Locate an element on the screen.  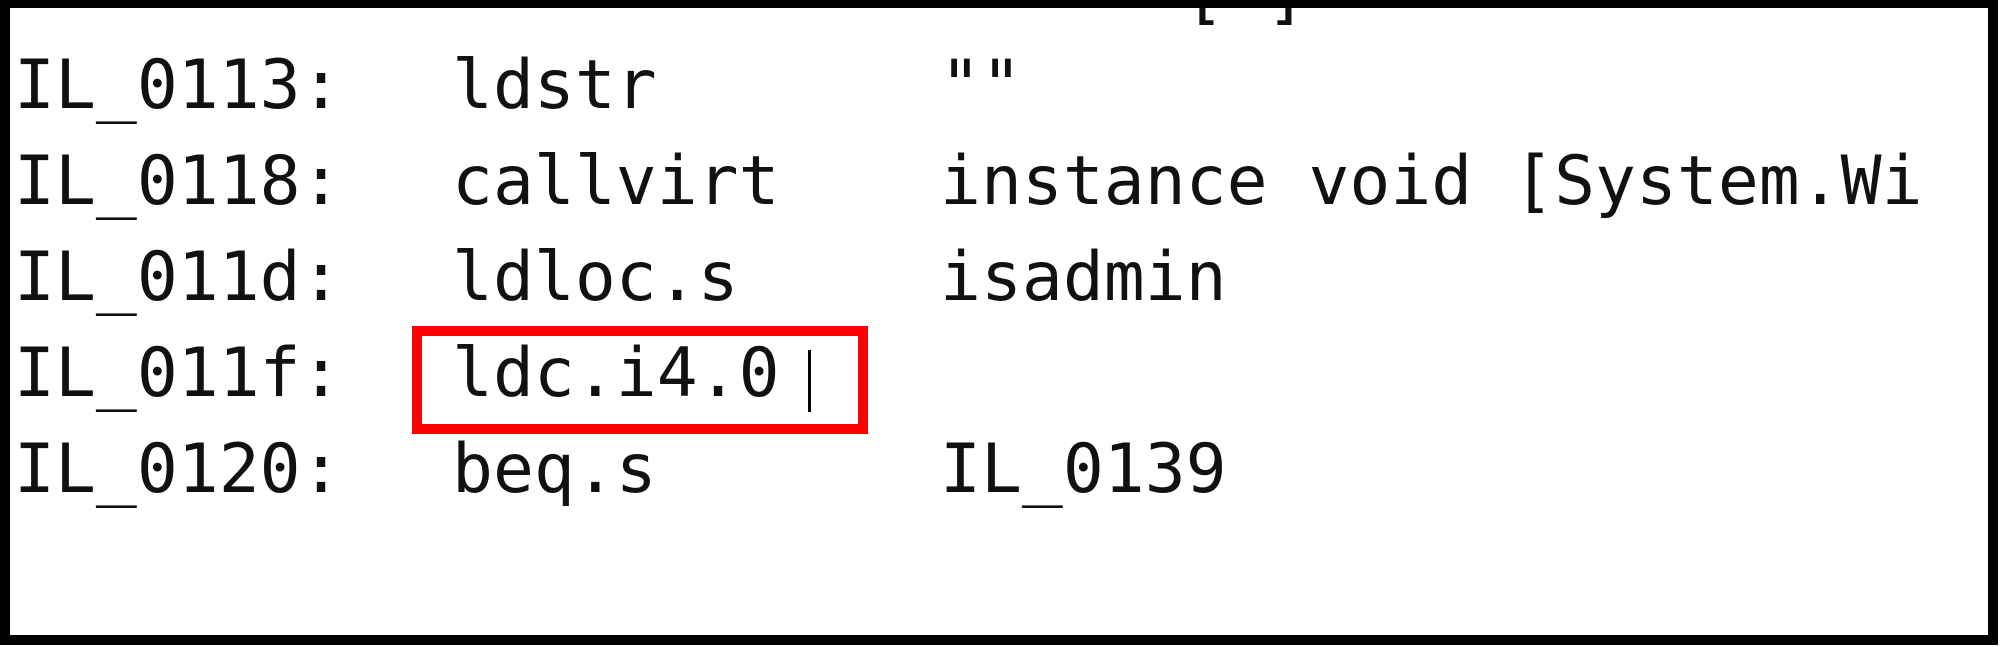
il-opcode: callvirt is located at coordinates (616, 181).